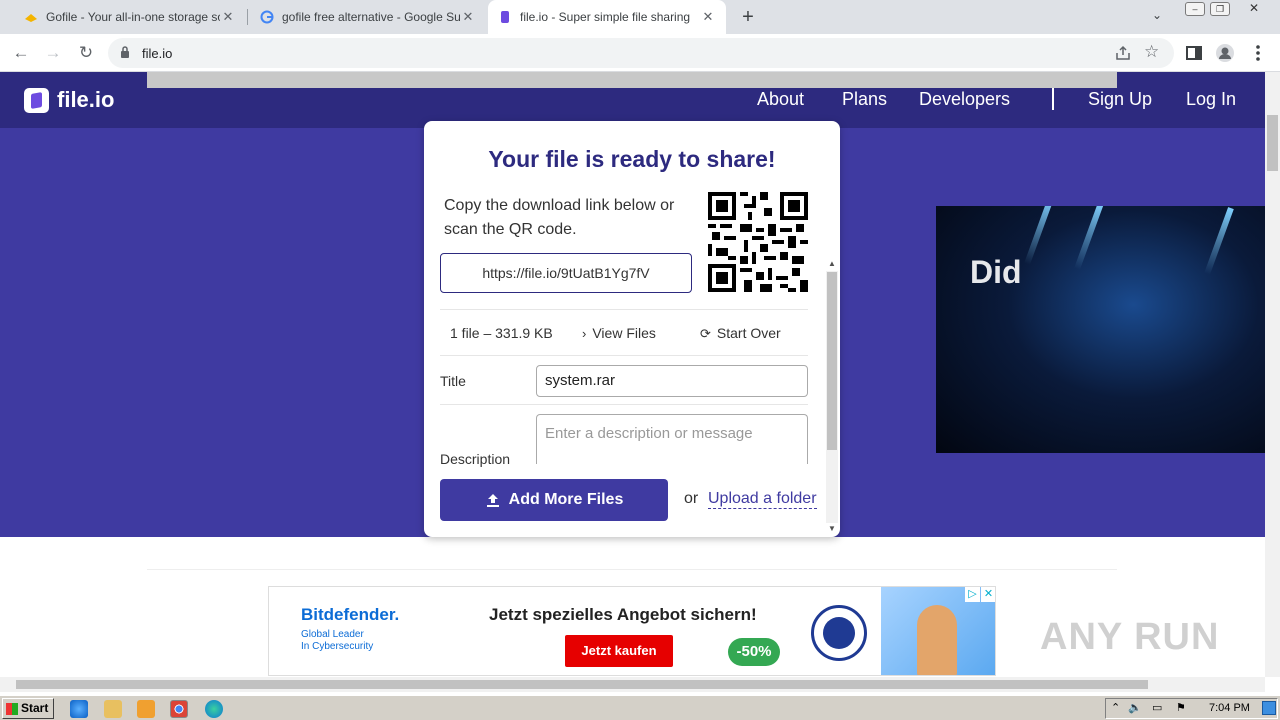  I want to click on tab-title: file.io - Super simple file sharing, so click(605, 17).